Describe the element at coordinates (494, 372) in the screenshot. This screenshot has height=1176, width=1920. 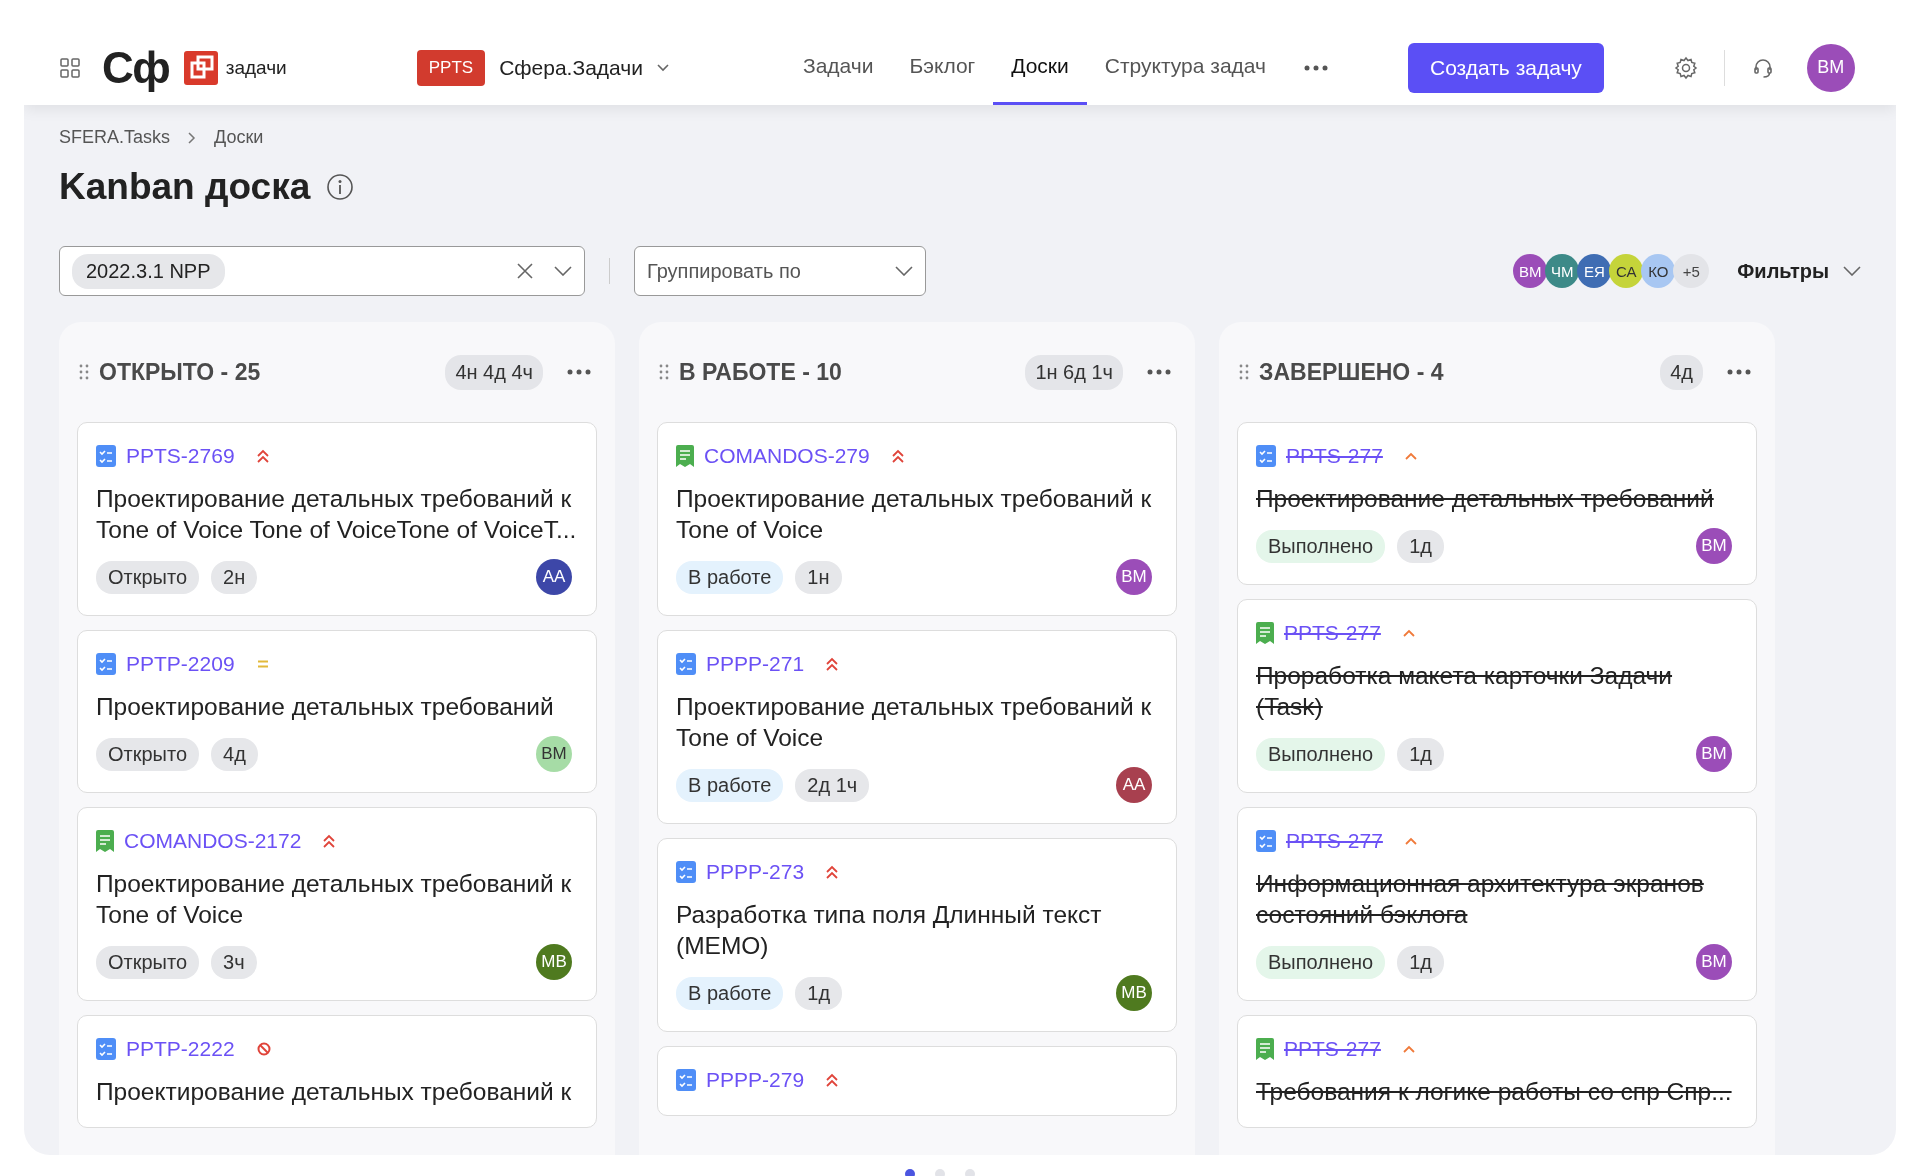
I see `column-total-time: 4н 4д 4ч` at that location.